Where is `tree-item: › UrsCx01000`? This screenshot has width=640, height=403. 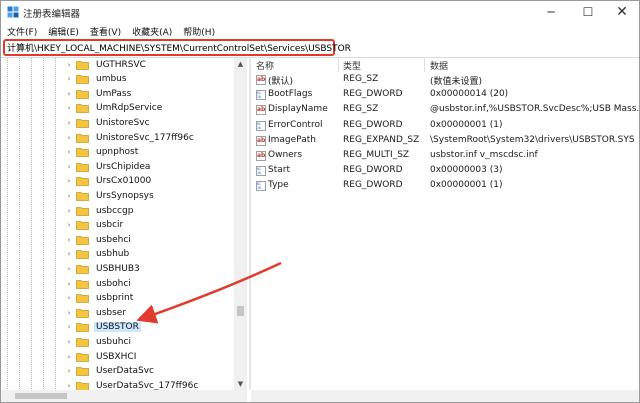
tree-item: › UrsCx01000 is located at coordinates (109, 181).